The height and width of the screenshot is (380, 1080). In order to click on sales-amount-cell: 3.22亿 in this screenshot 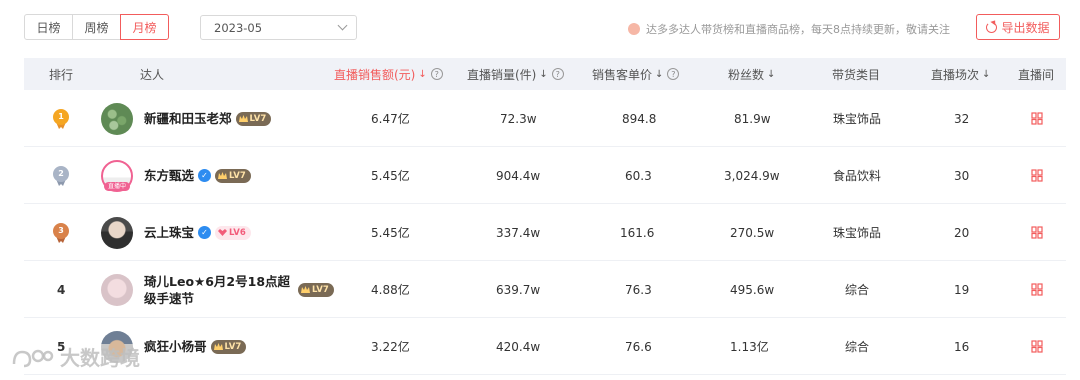, I will do `click(390, 347)`.